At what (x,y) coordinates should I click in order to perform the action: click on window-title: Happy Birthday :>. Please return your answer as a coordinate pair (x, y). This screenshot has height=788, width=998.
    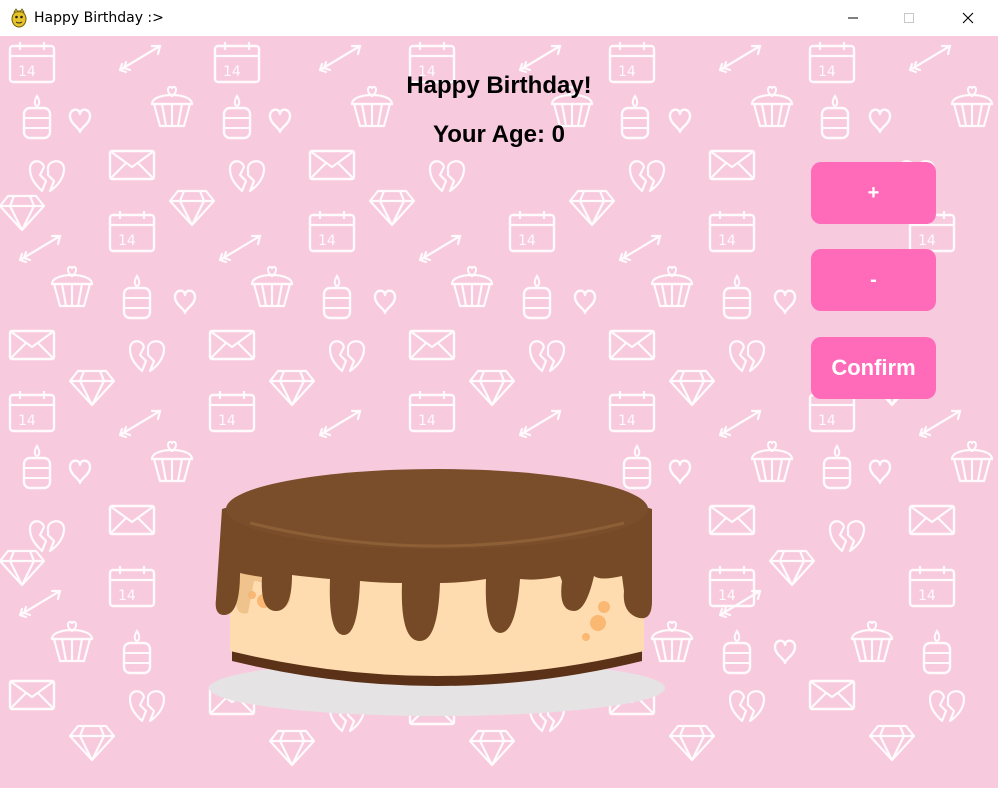
    Looking at the image, I should click on (99, 18).